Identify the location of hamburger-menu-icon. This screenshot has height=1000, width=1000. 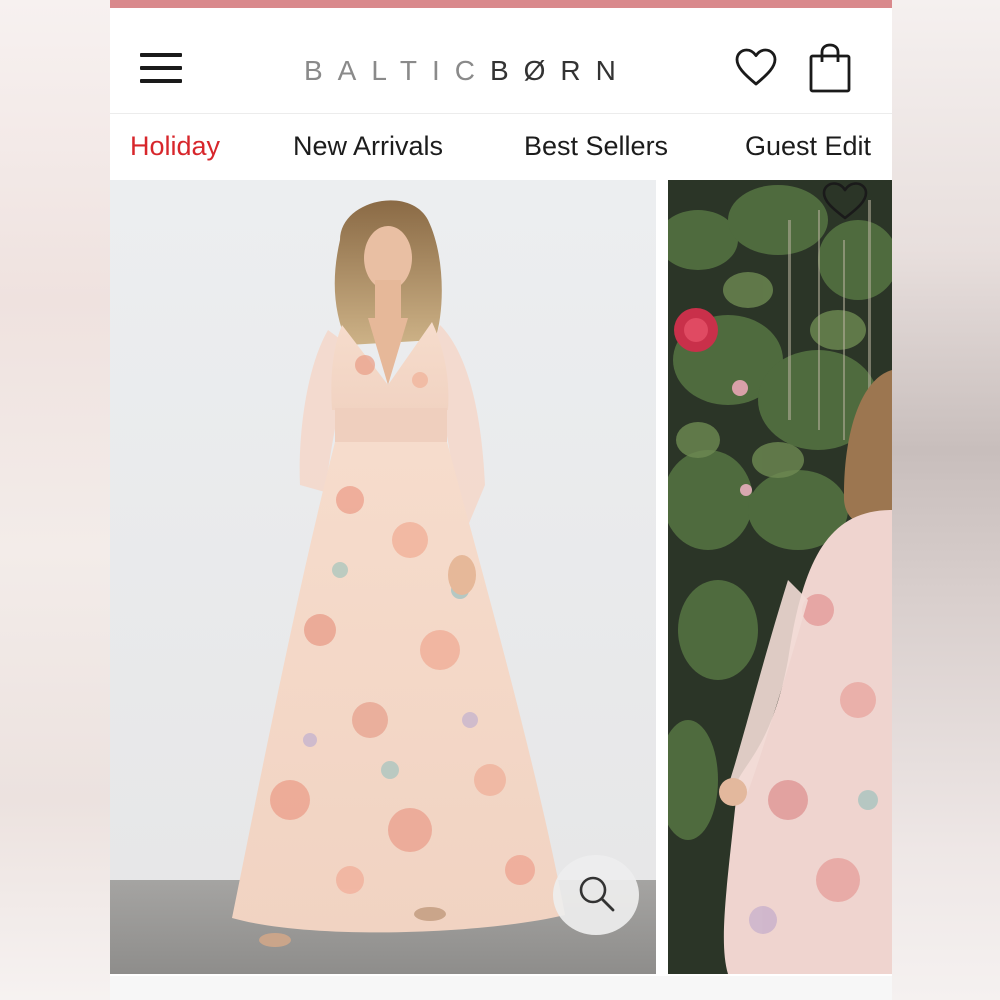
(161, 69).